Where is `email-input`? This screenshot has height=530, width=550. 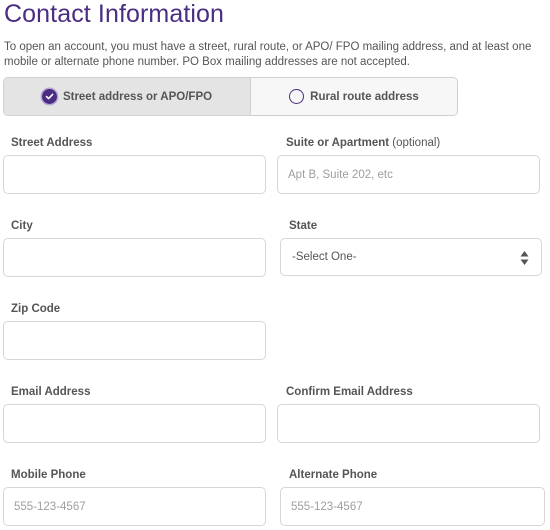 email-input is located at coordinates (134, 423).